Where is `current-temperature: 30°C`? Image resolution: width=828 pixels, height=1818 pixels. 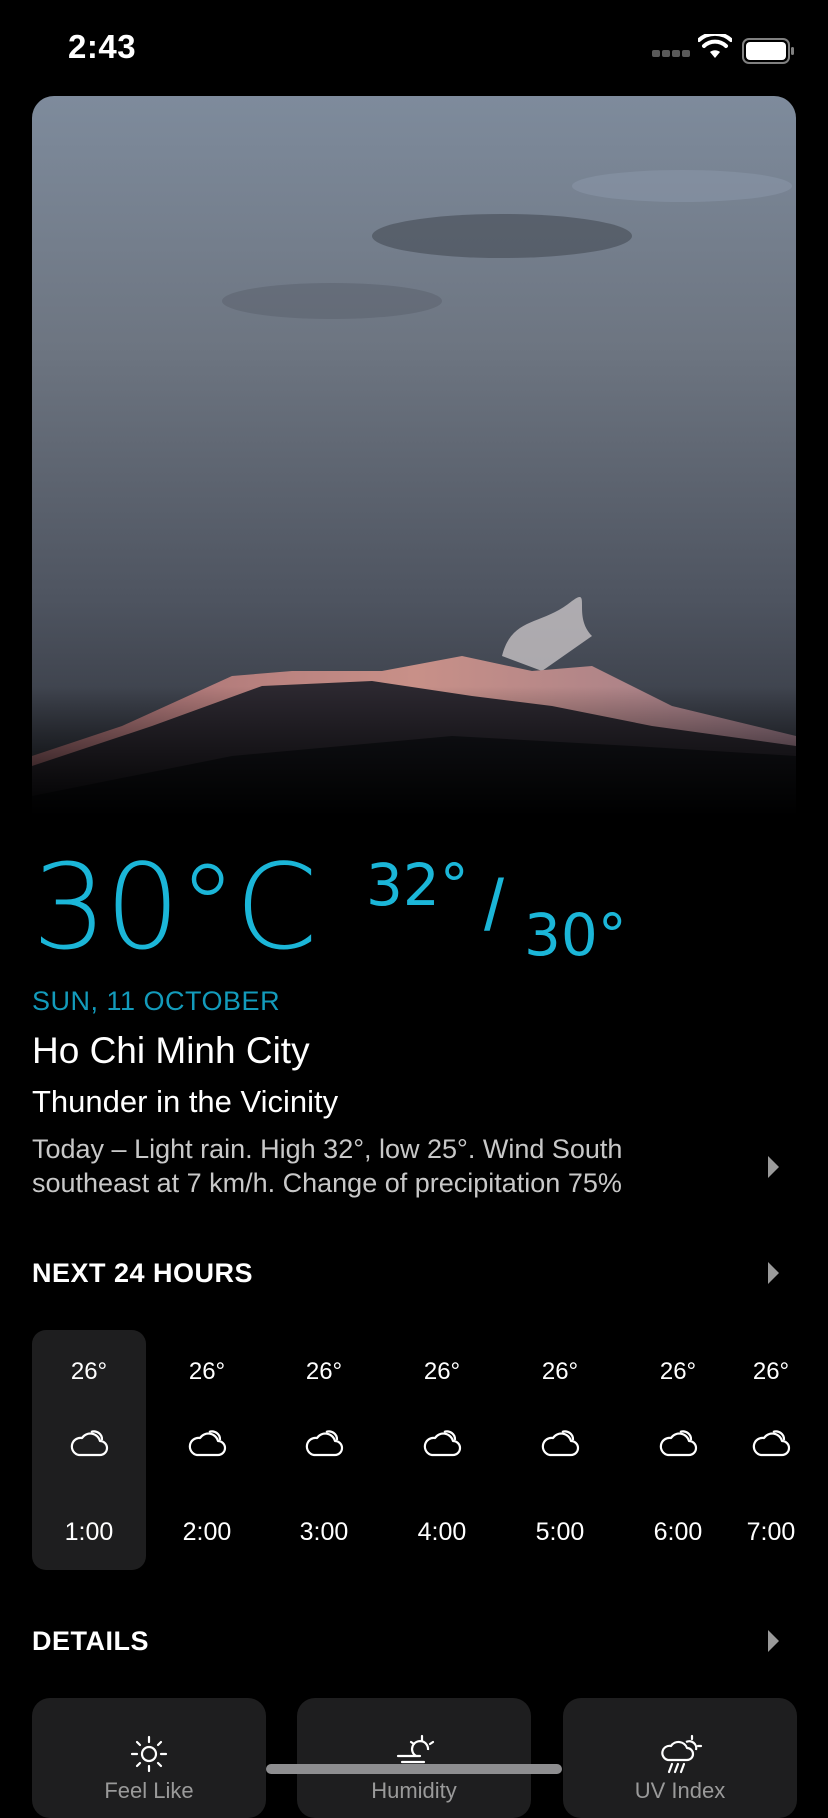 current-temperature: 30°C is located at coordinates (175, 907).